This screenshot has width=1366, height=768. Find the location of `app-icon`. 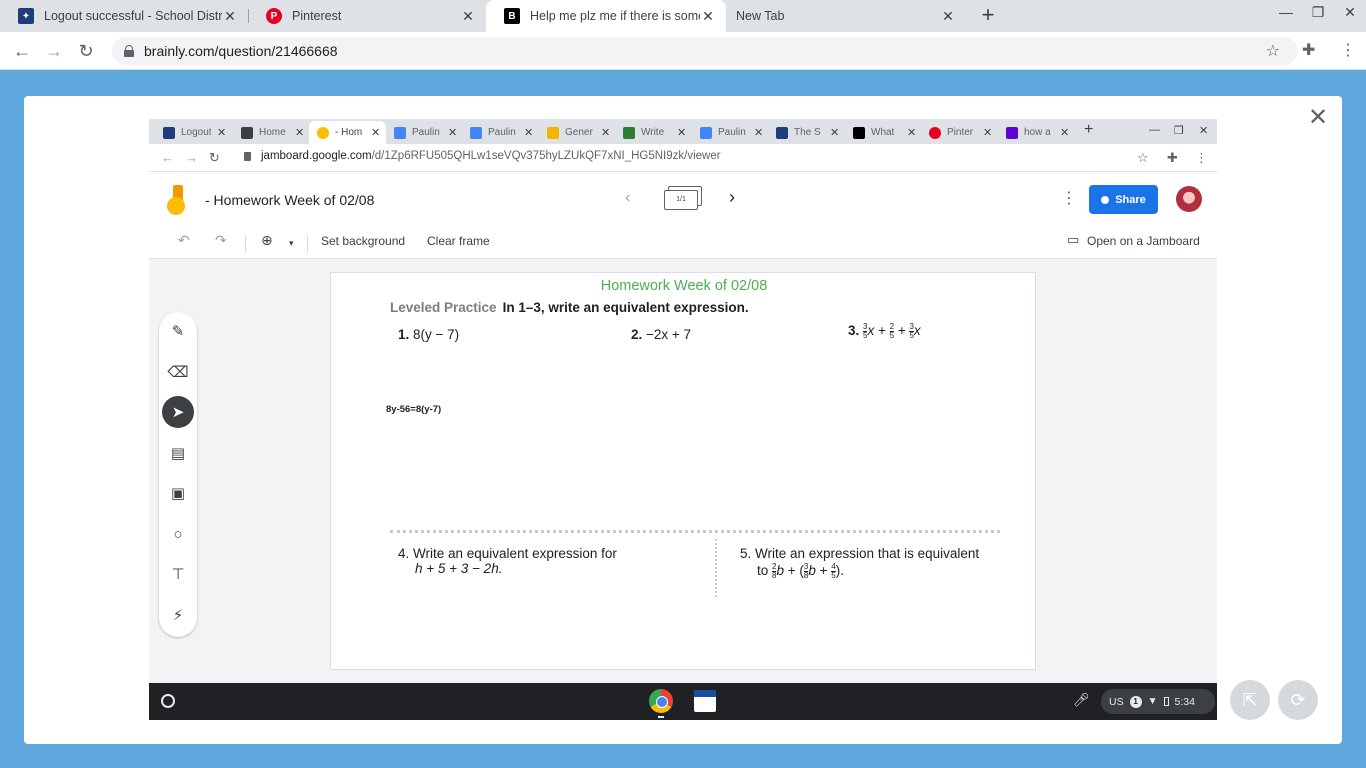

app-icon is located at coordinates (705, 701).